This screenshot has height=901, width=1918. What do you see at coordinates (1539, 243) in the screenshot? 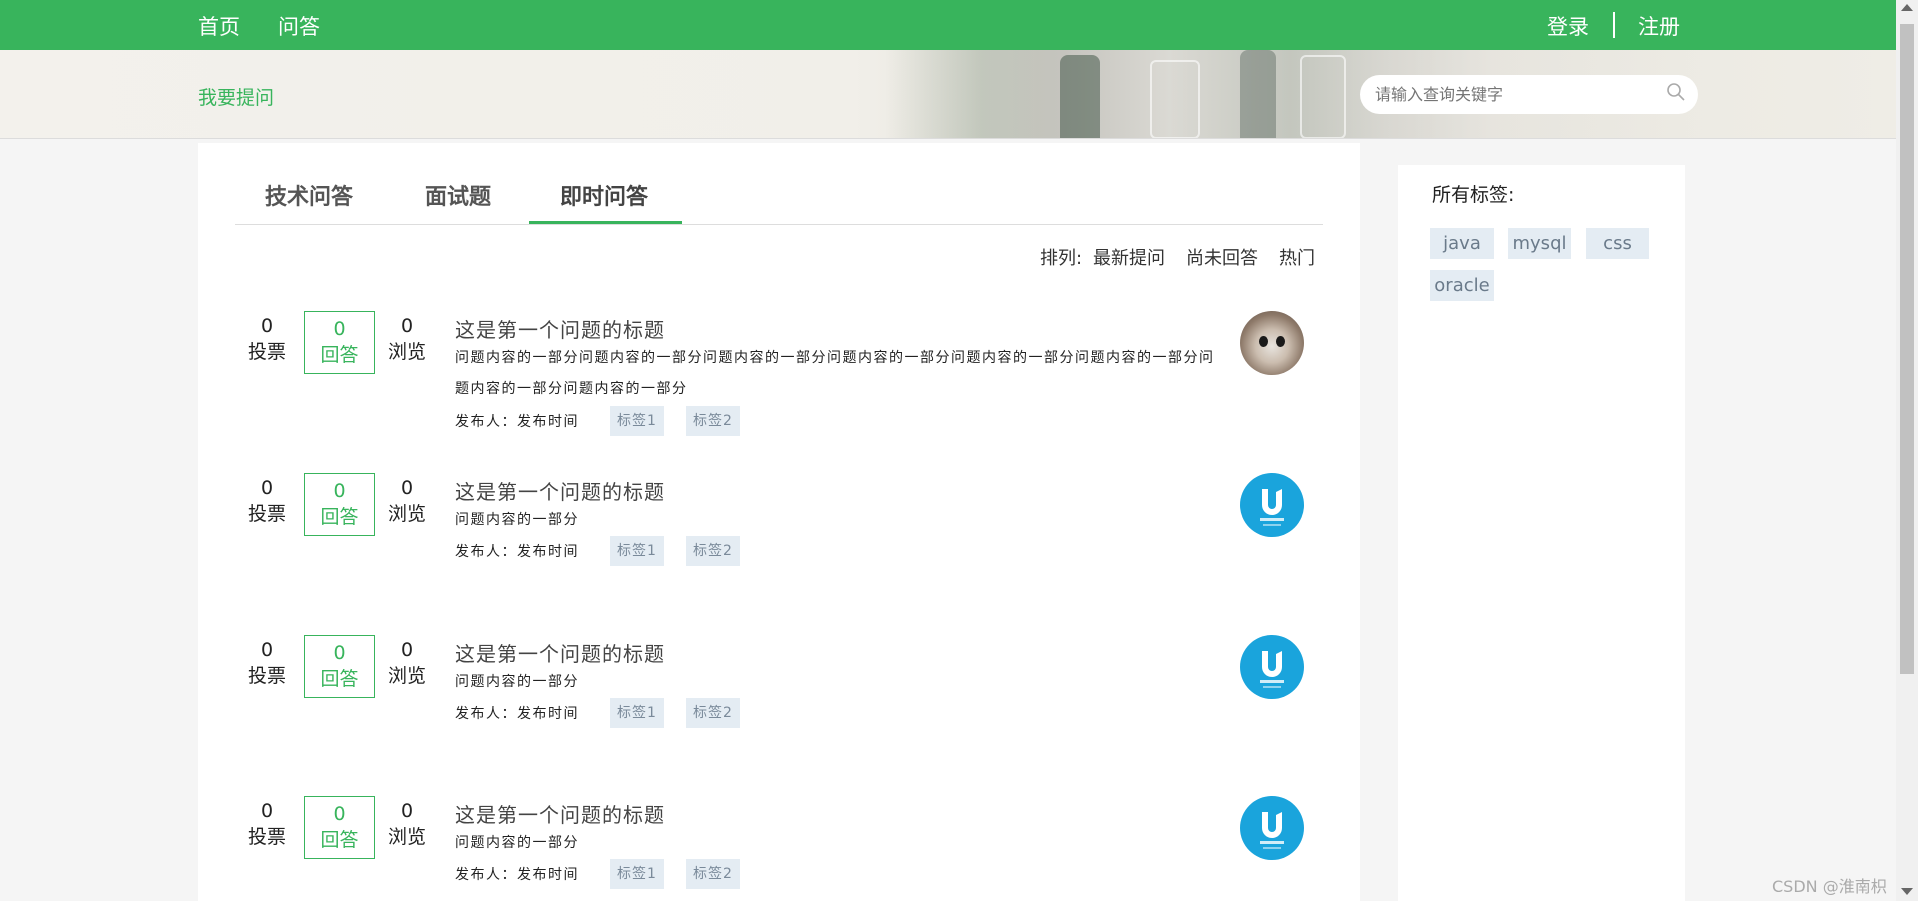
I see `sidebar-tag-mysql: mysql` at bounding box center [1539, 243].